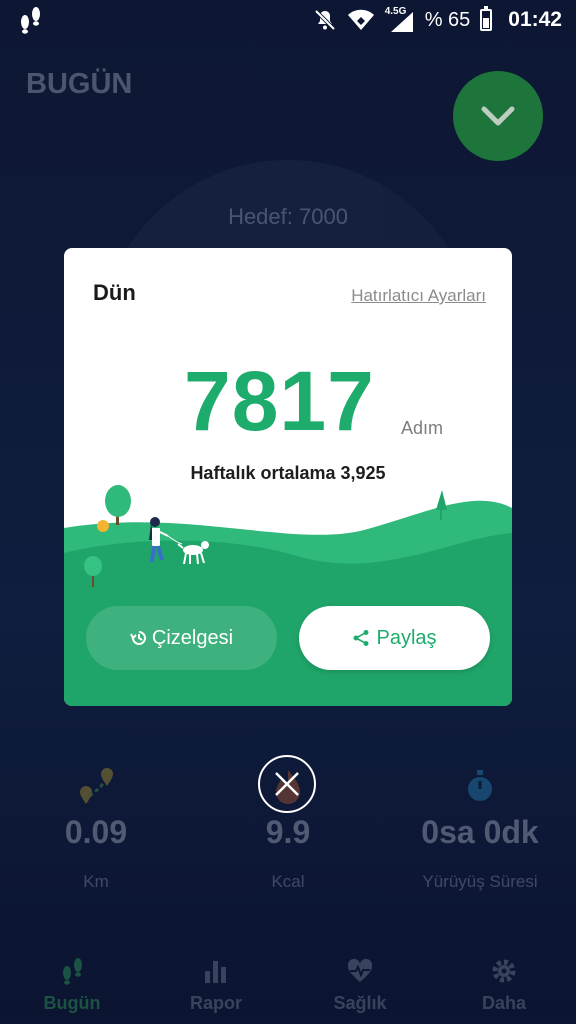 The height and width of the screenshot is (1024, 576). What do you see at coordinates (360, 984) in the screenshot?
I see `nav-health: Sağlık` at bounding box center [360, 984].